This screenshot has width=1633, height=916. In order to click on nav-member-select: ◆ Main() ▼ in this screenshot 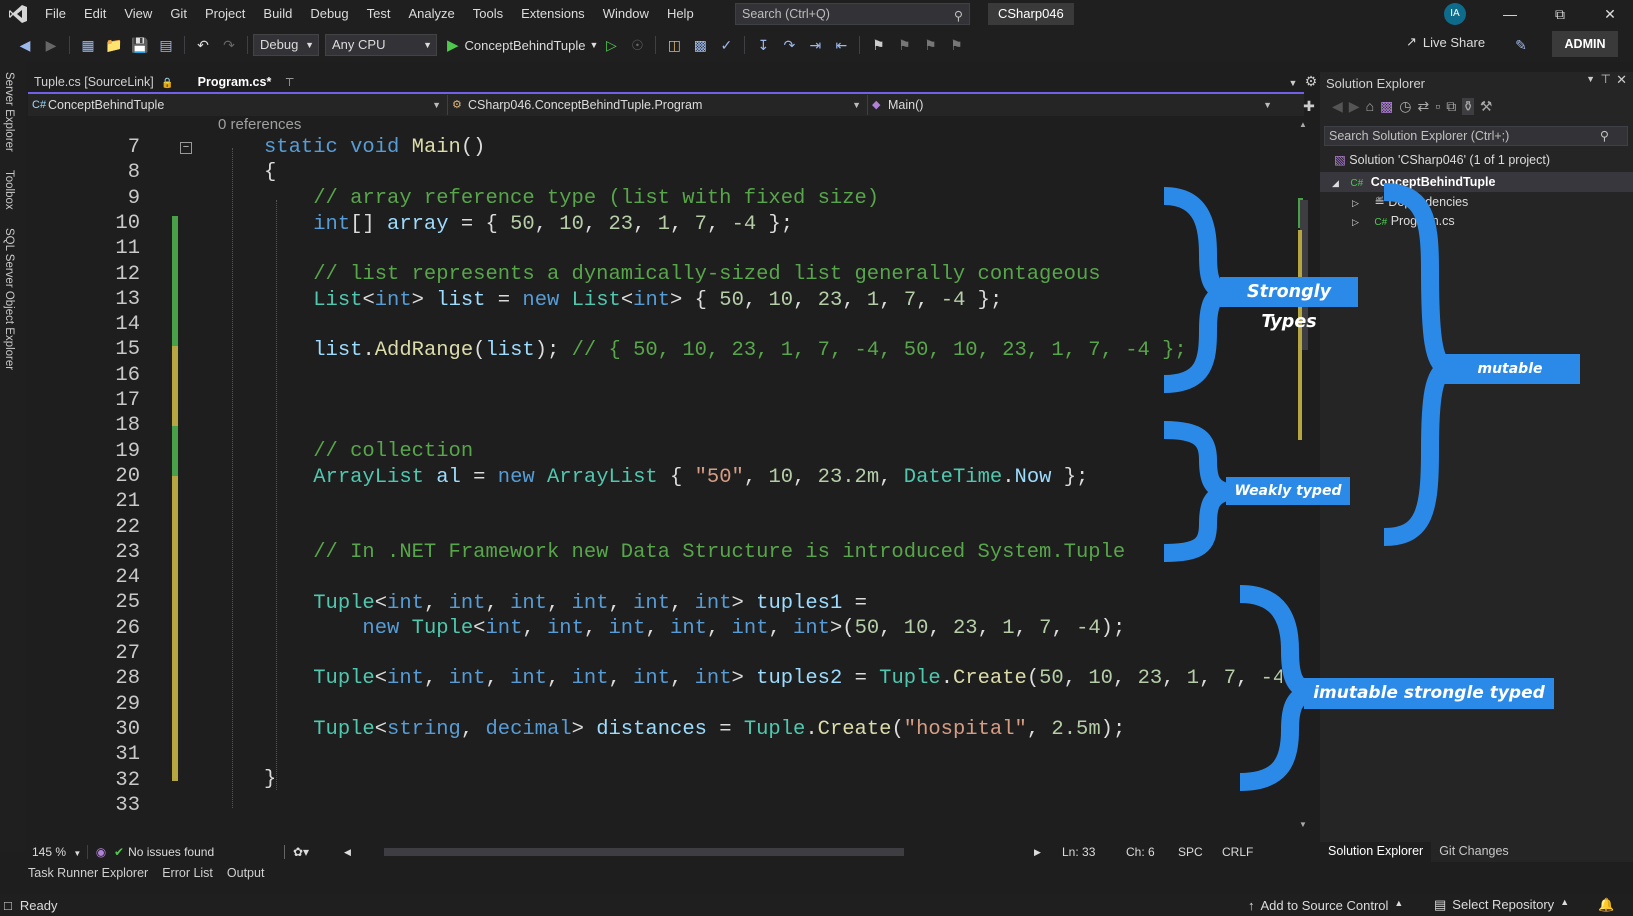, I will do `click(1073, 105)`.